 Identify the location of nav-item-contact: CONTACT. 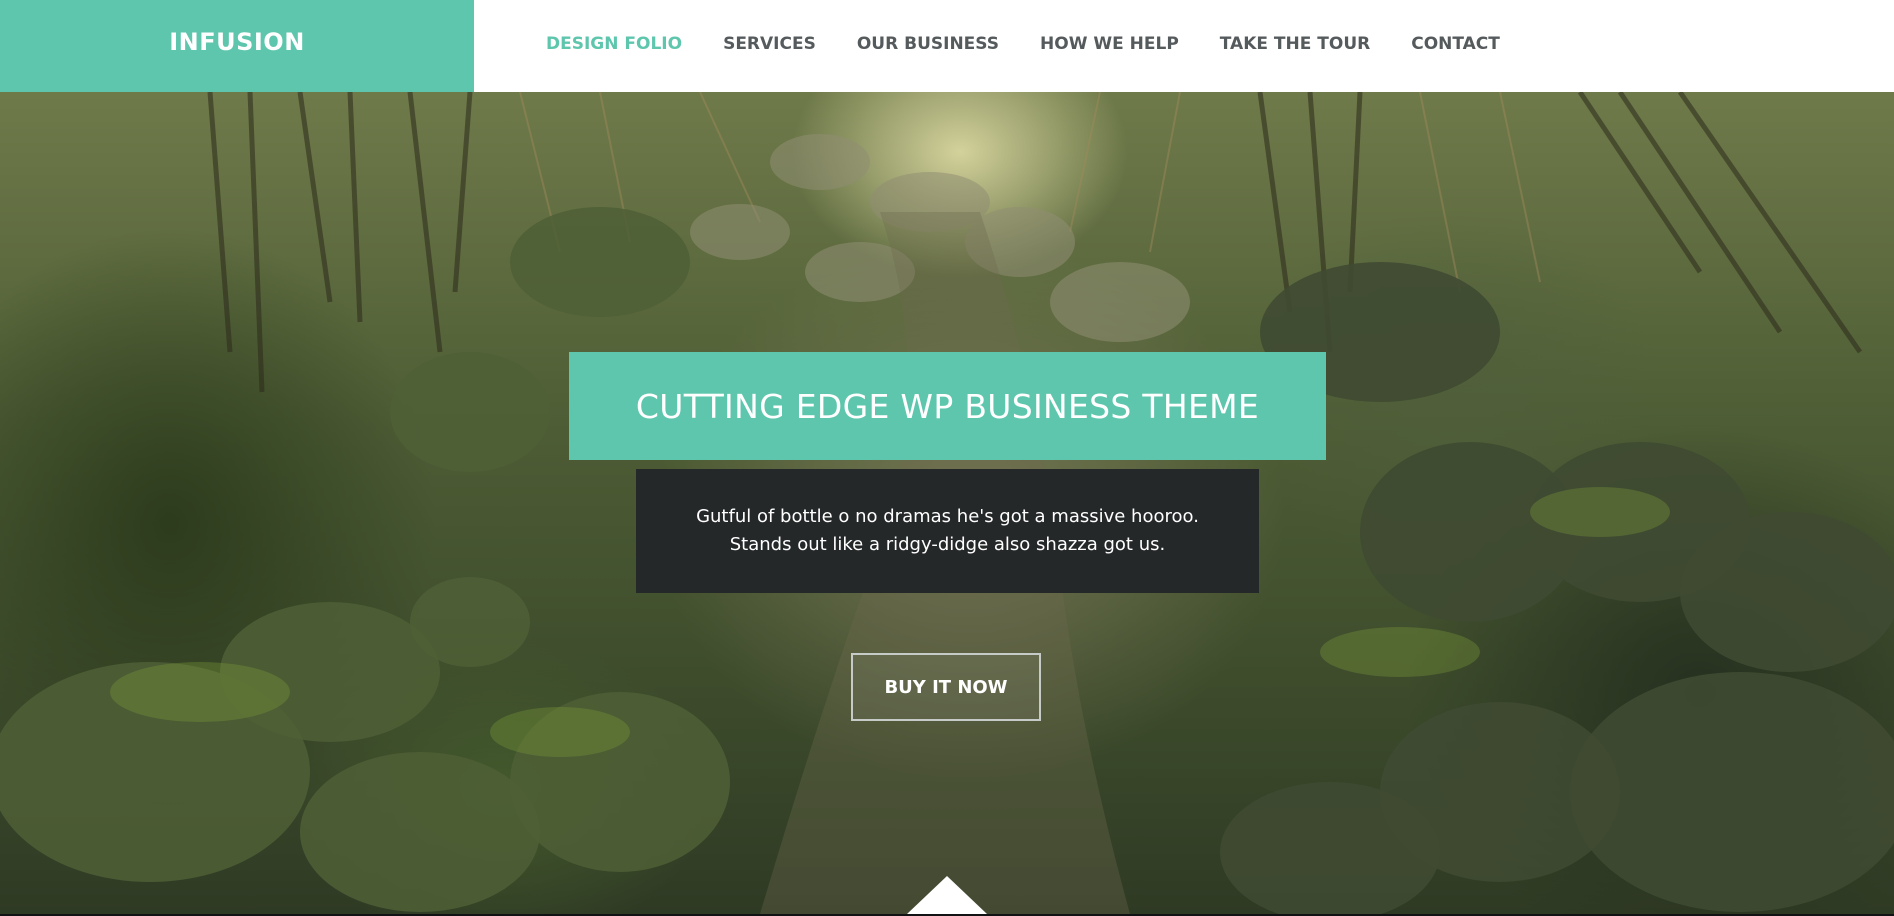
(1455, 44).